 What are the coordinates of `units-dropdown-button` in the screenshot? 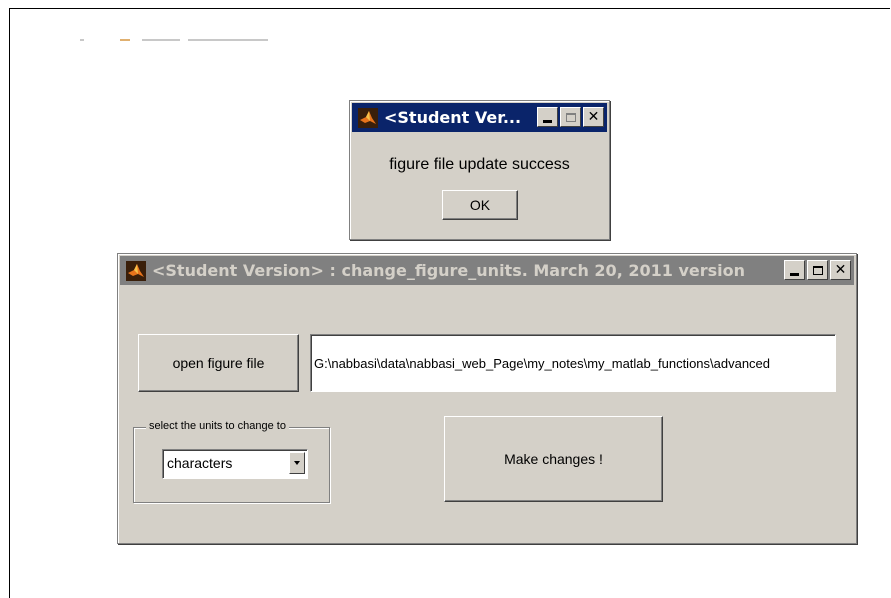 It's located at (297, 463).